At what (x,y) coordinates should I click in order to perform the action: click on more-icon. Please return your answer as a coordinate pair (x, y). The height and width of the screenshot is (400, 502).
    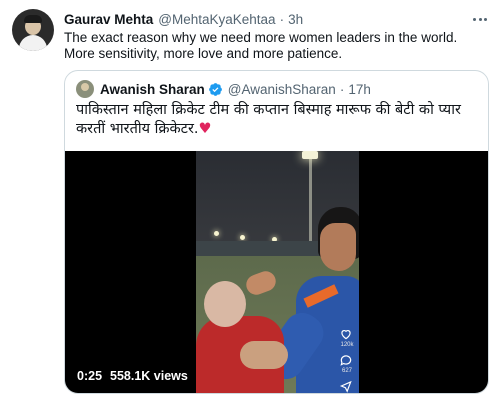
    Looking at the image, I should click on (480, 19).